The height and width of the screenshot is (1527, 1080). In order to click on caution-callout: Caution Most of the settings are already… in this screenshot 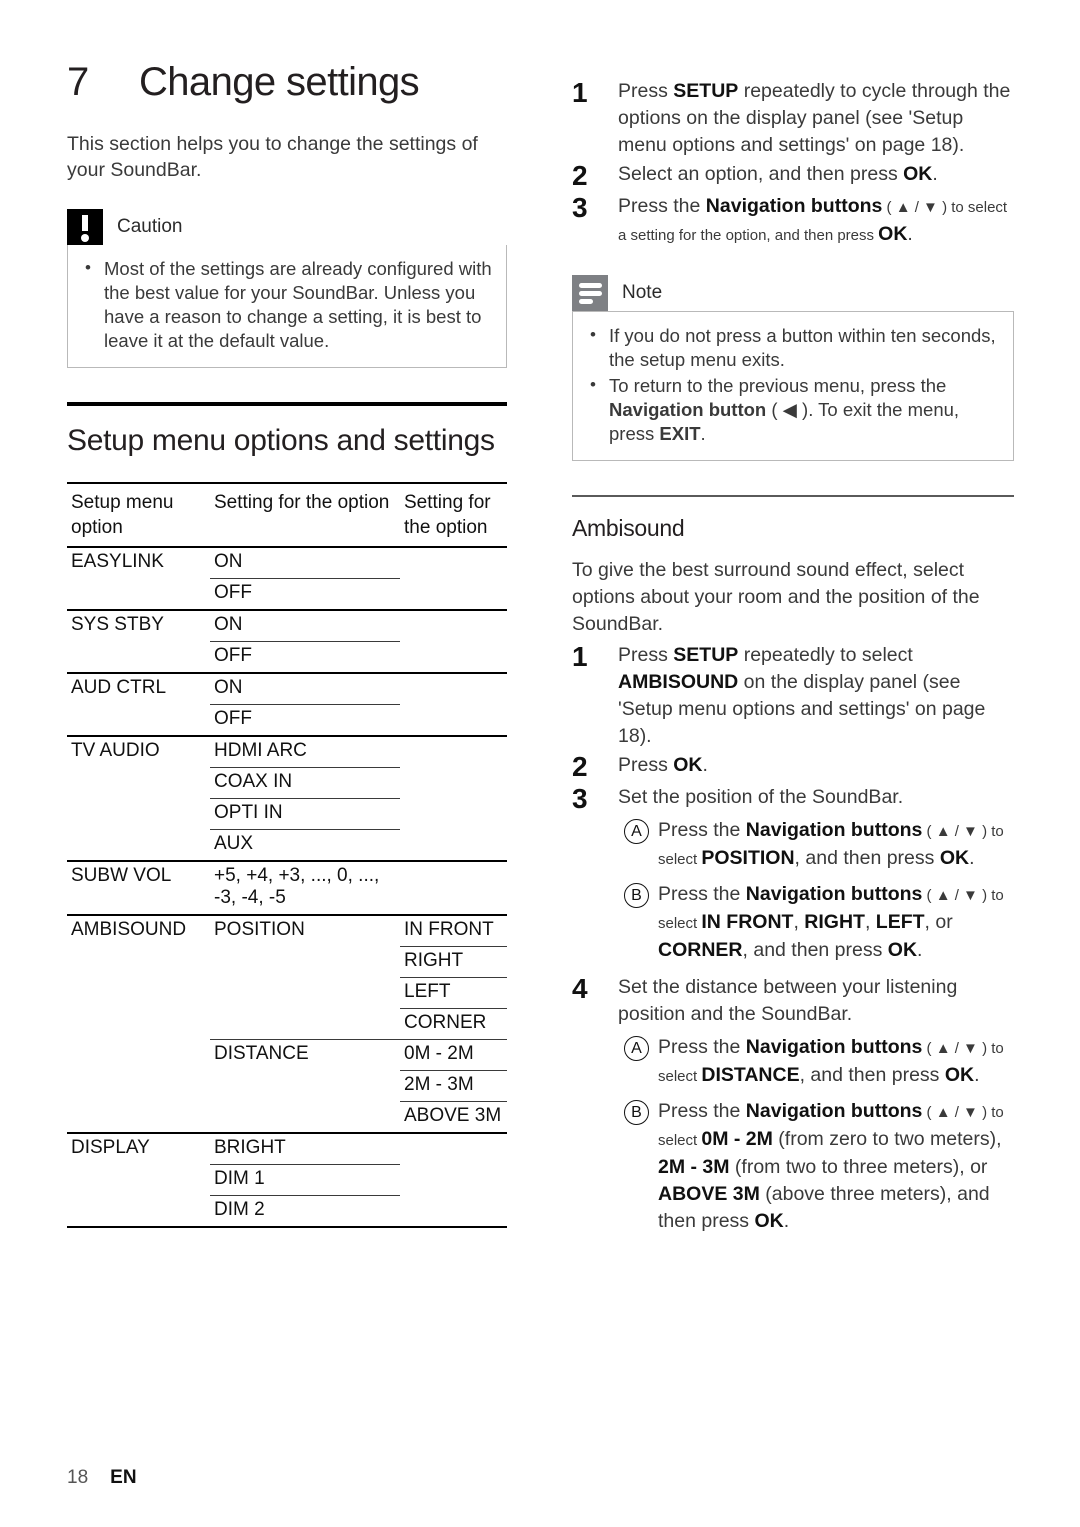, I will do `click(287, 288)`.